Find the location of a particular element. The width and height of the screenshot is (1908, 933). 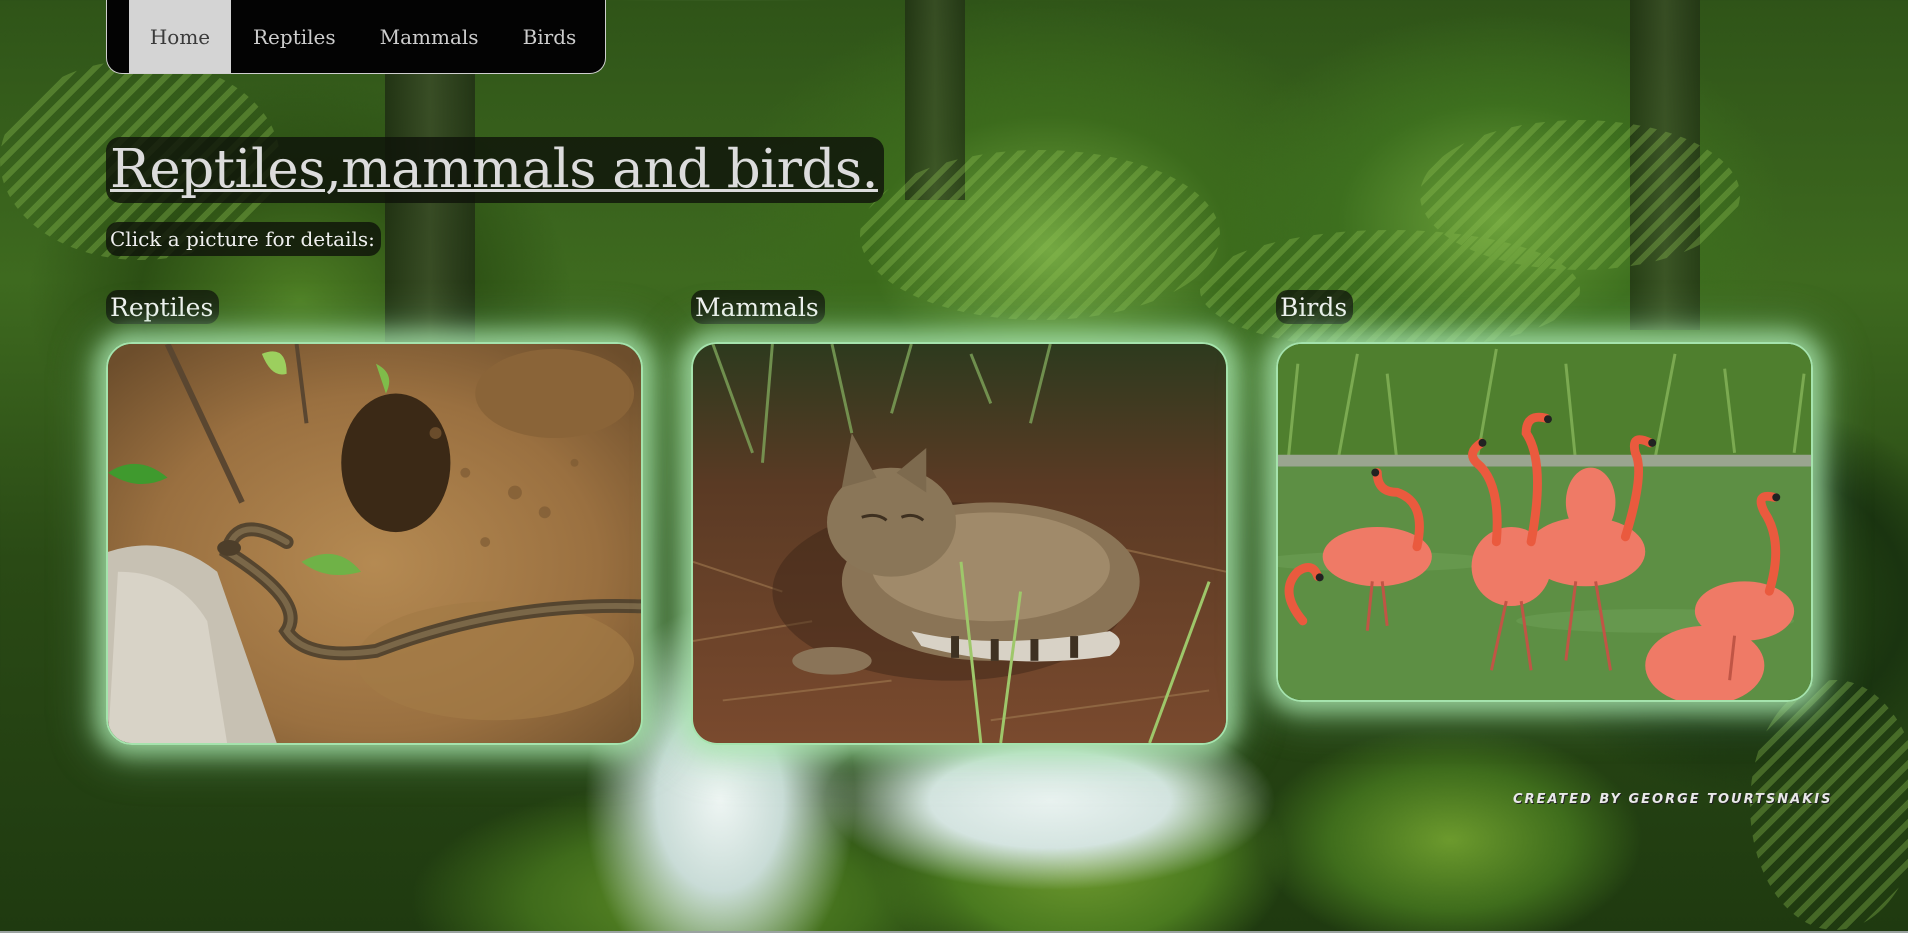

cat-photo is located at coordinates (959, 543).